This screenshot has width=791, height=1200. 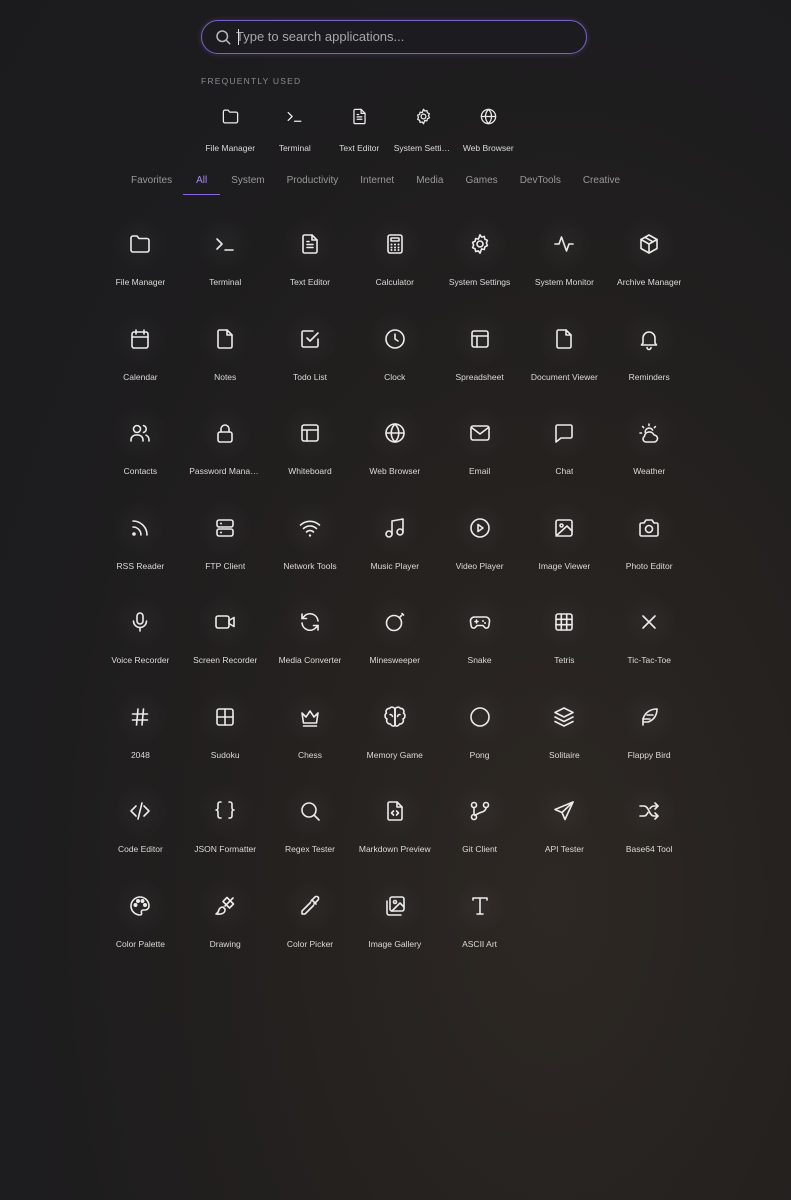 What do you see at coordinates (540, 183) in the screenshot?
I see `tab-devtools: DevTools` at bounding box center [540, 183].